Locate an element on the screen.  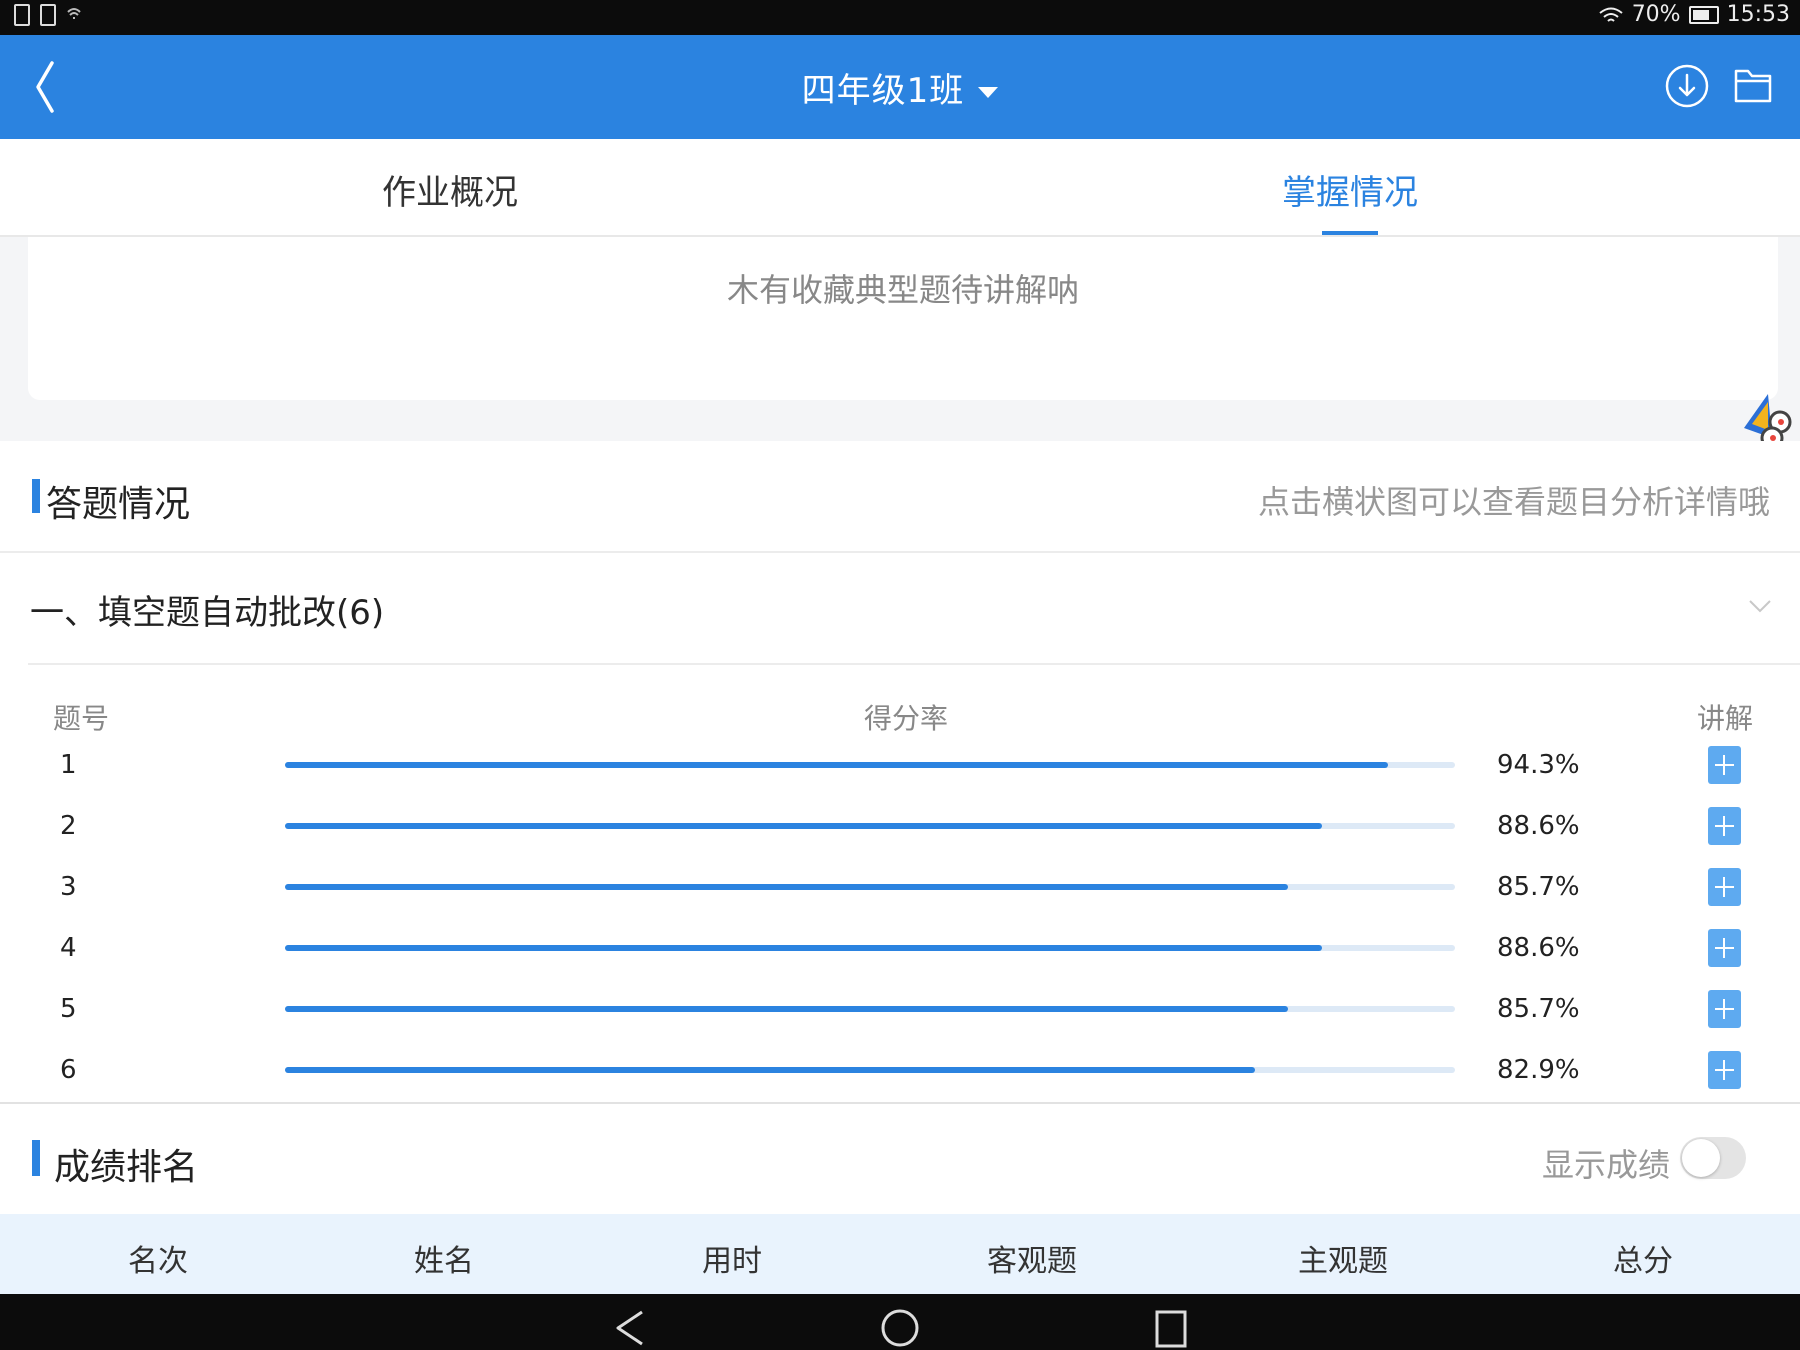
col-subjective: 主观题 is located at coordinates (1343, 1258).